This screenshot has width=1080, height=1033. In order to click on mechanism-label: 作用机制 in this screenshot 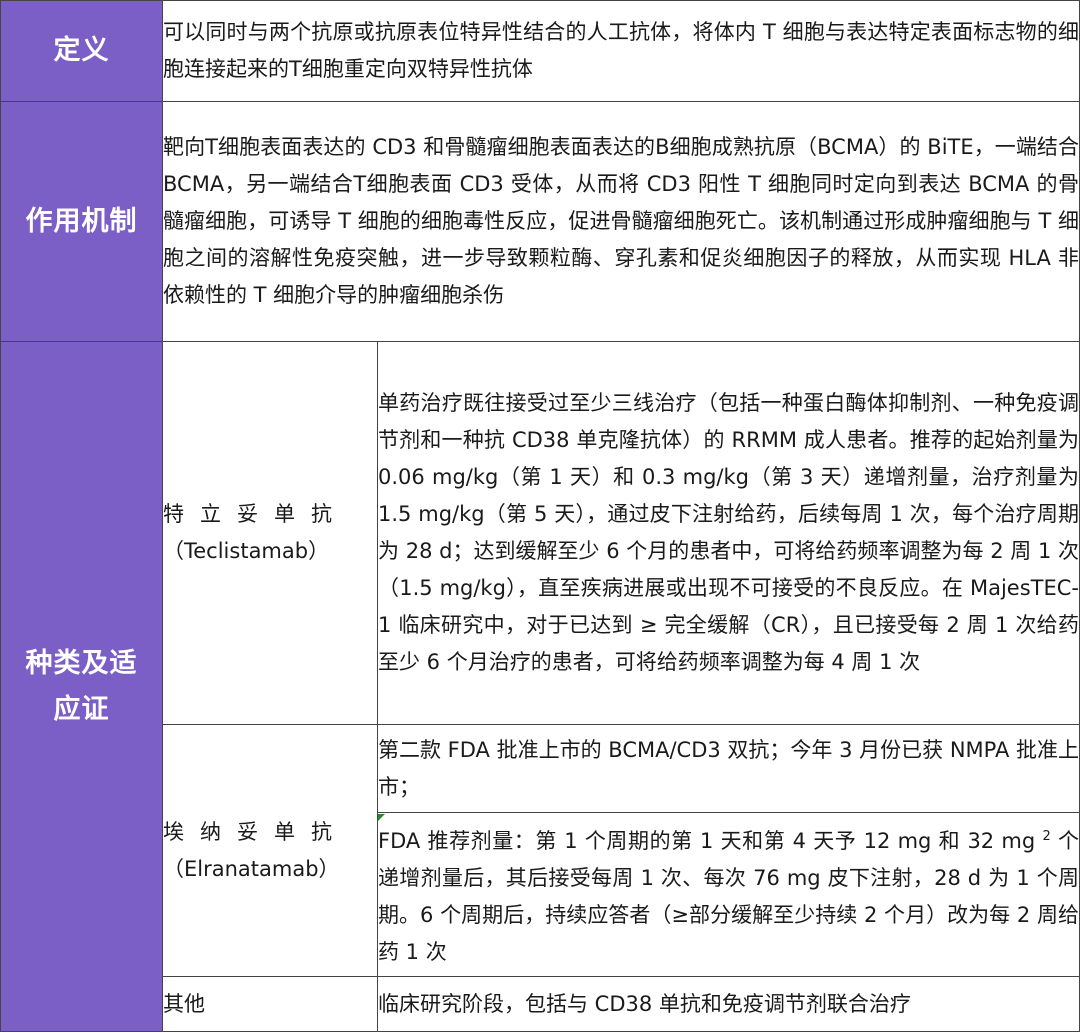, I will do `click(81, 221)`.